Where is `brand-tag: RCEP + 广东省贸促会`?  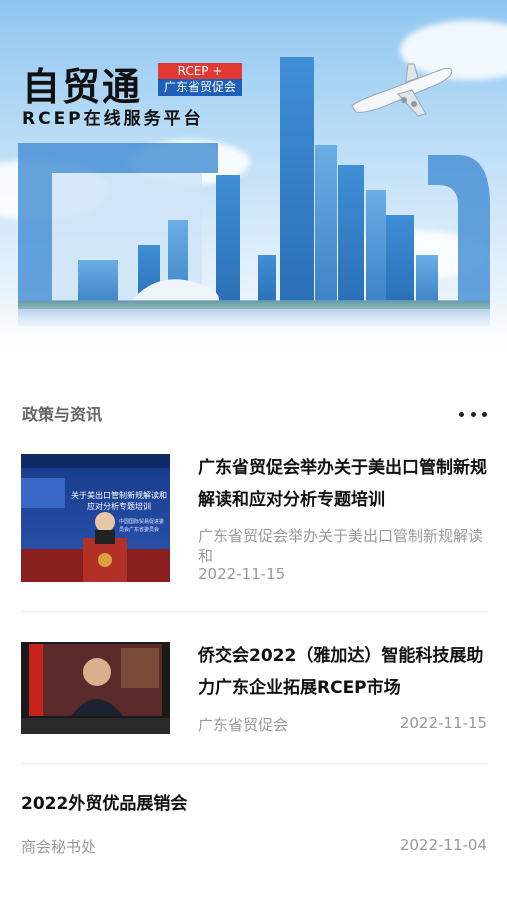
brand-tag: RCEP + 广东省贸促会 is located at coordinates (200, 79).